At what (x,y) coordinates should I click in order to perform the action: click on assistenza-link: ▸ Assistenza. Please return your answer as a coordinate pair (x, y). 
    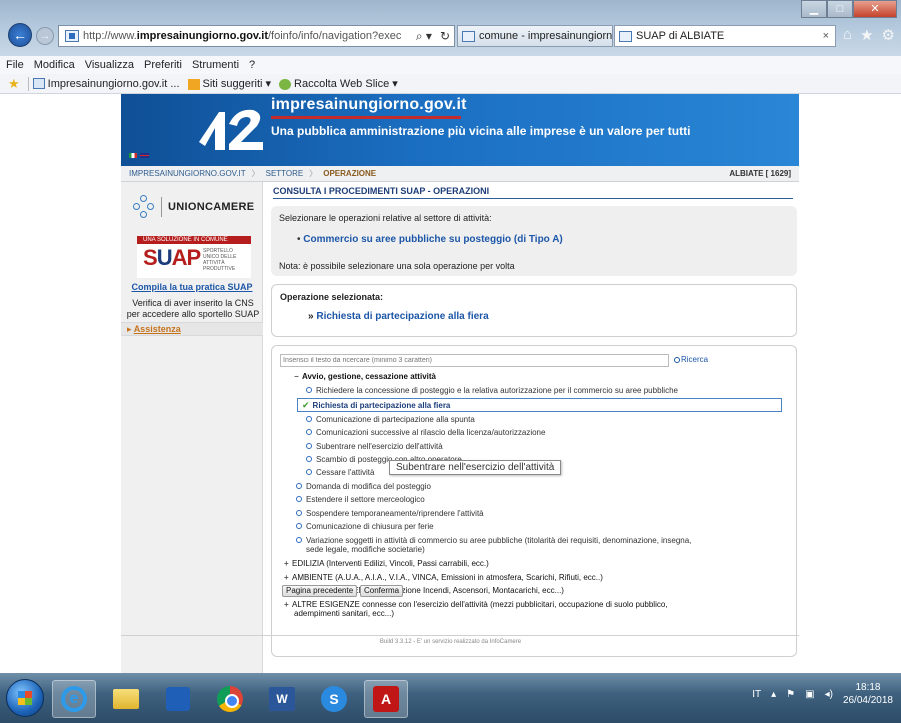
    Looking at the image, I should click on (192, 329).